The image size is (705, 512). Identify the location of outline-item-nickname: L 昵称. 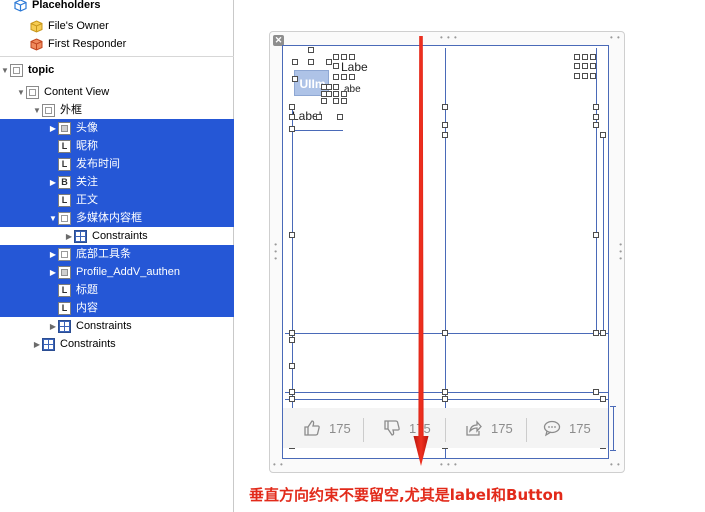
(117, 146).